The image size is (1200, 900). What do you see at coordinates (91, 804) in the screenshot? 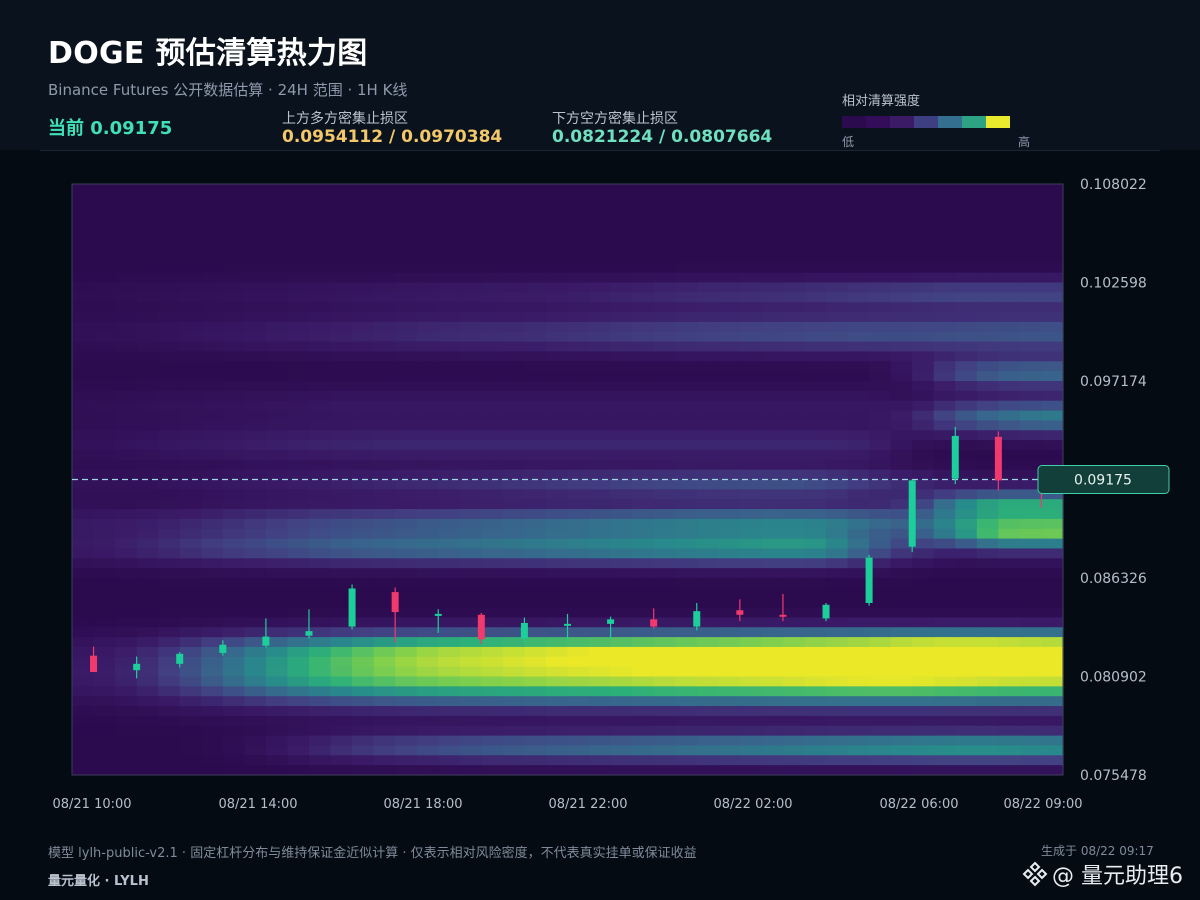
I see `x-tick-label: 08/21 10:00` at bounding box center [91, 804].